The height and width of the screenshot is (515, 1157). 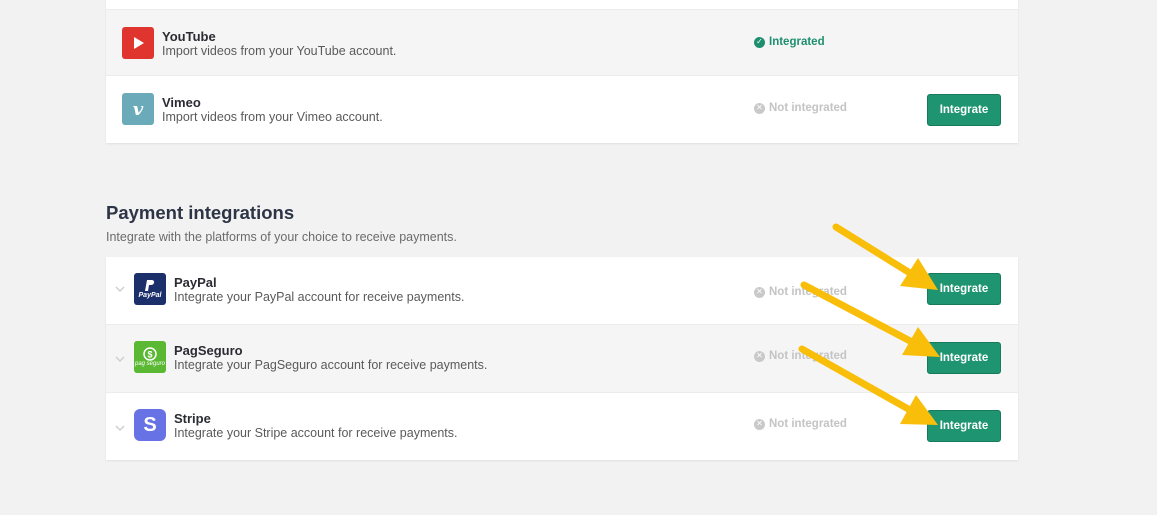 I want to click on status-label: Integrated, so click(x=797, y=42).